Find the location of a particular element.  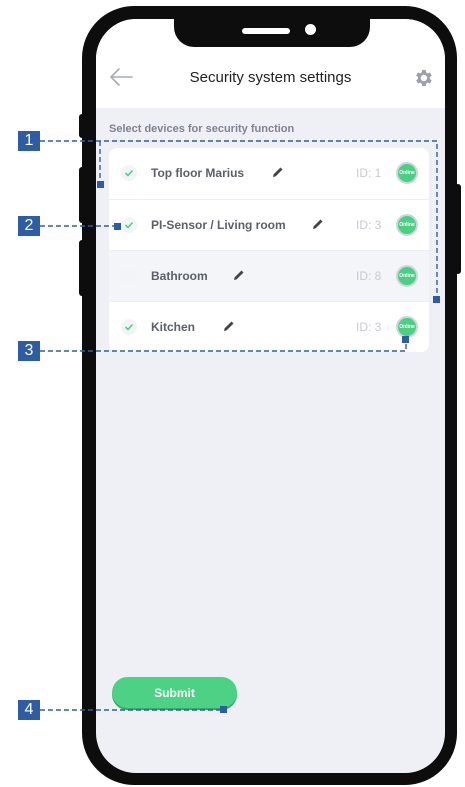

callout-1: 1 is located at coordinates (29, 141).